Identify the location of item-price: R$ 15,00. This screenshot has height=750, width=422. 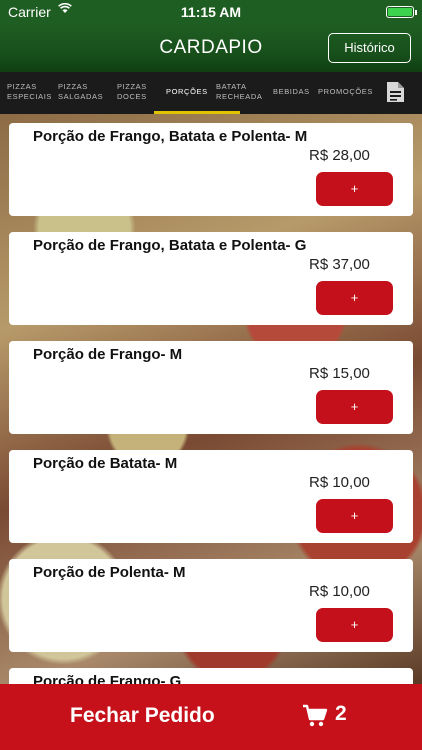
(339, 373).